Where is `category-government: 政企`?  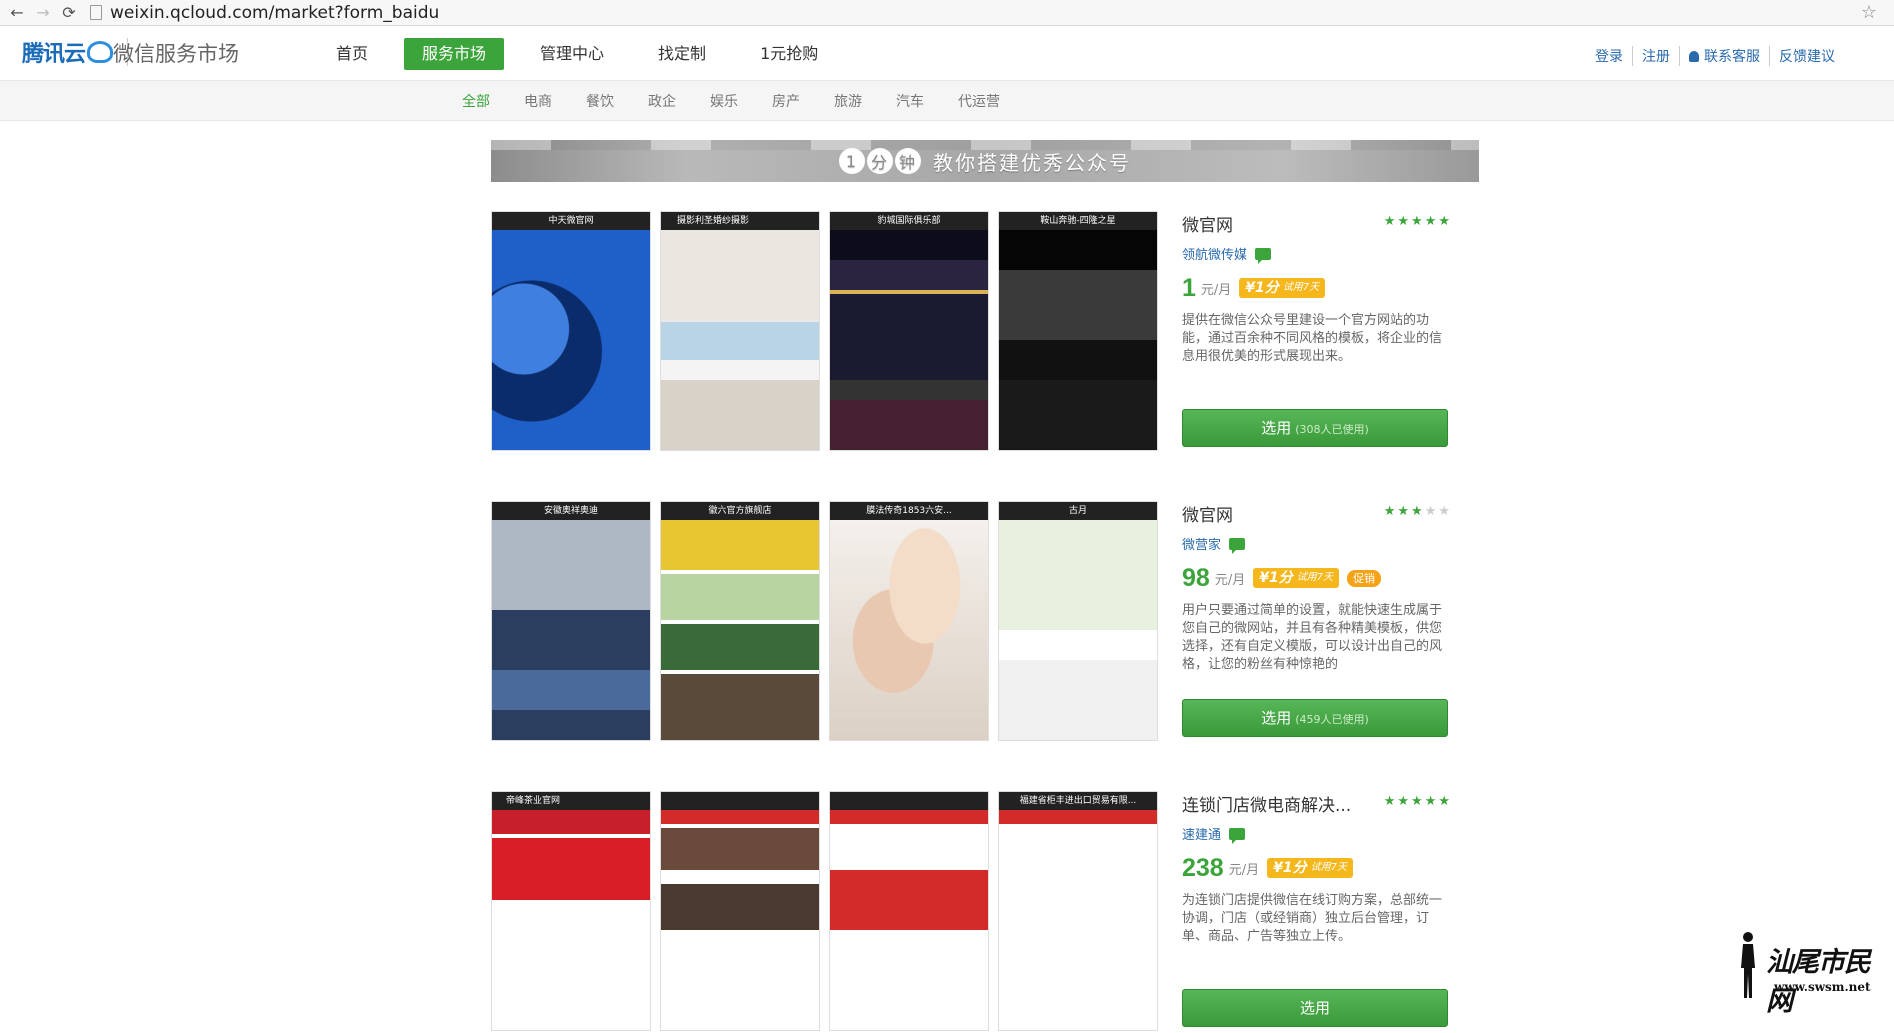 category-government: 政企 is located at coordinates (662, 101).